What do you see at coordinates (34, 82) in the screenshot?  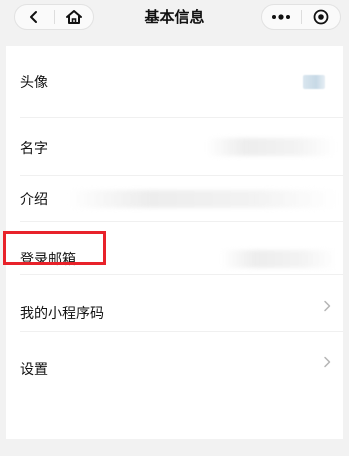 I see `row-label-avatar: 头像` at bounding box center [34, 82].